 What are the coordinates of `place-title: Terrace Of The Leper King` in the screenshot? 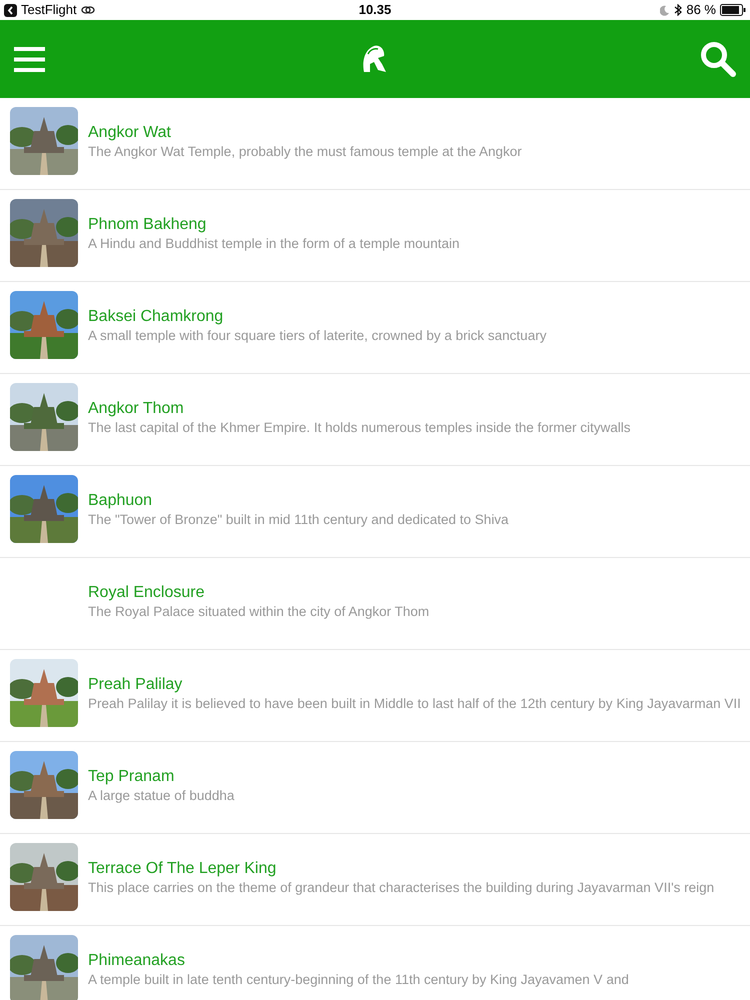 It's located at (183, 869).